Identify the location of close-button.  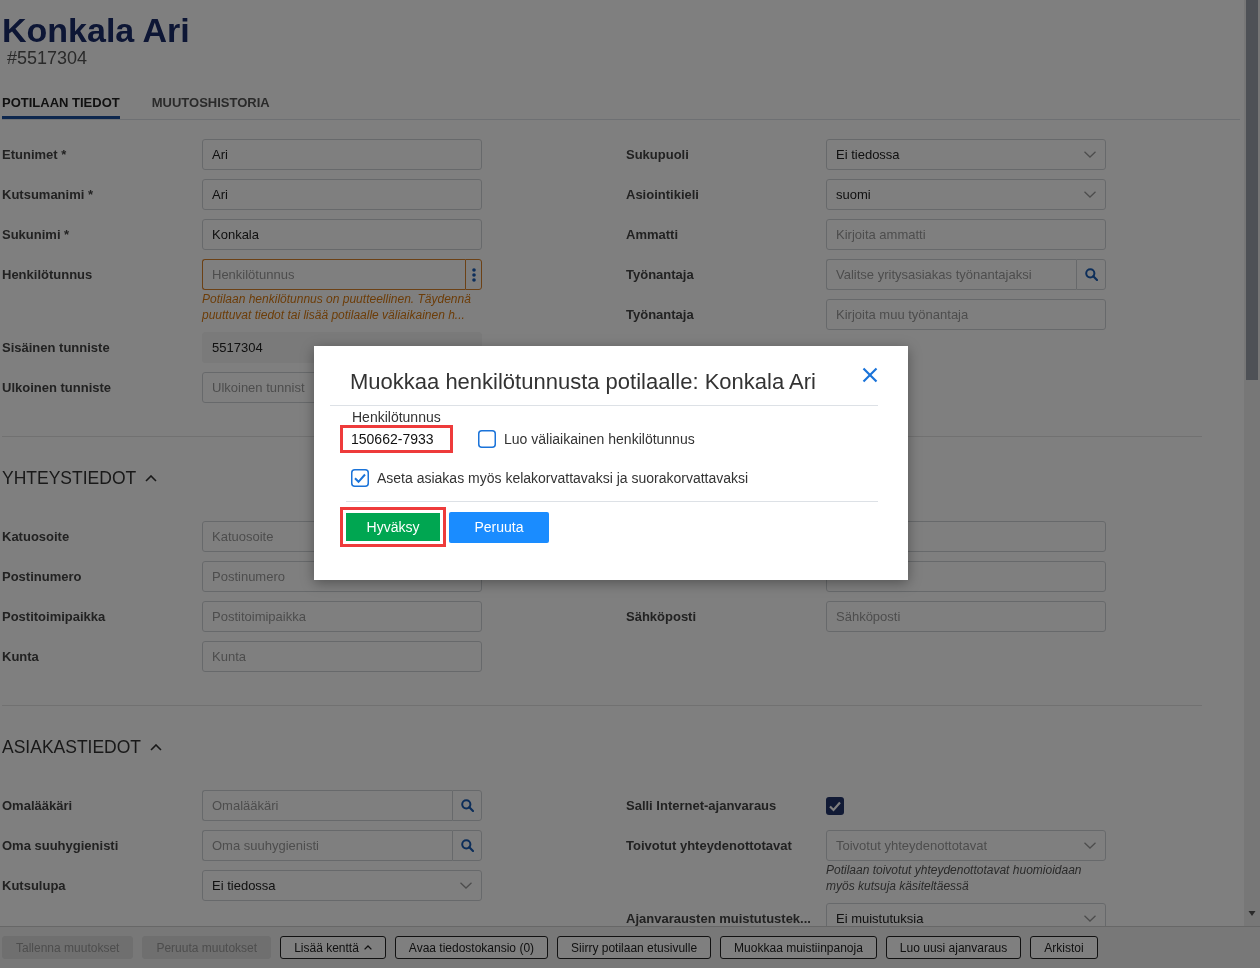
(870, 375).